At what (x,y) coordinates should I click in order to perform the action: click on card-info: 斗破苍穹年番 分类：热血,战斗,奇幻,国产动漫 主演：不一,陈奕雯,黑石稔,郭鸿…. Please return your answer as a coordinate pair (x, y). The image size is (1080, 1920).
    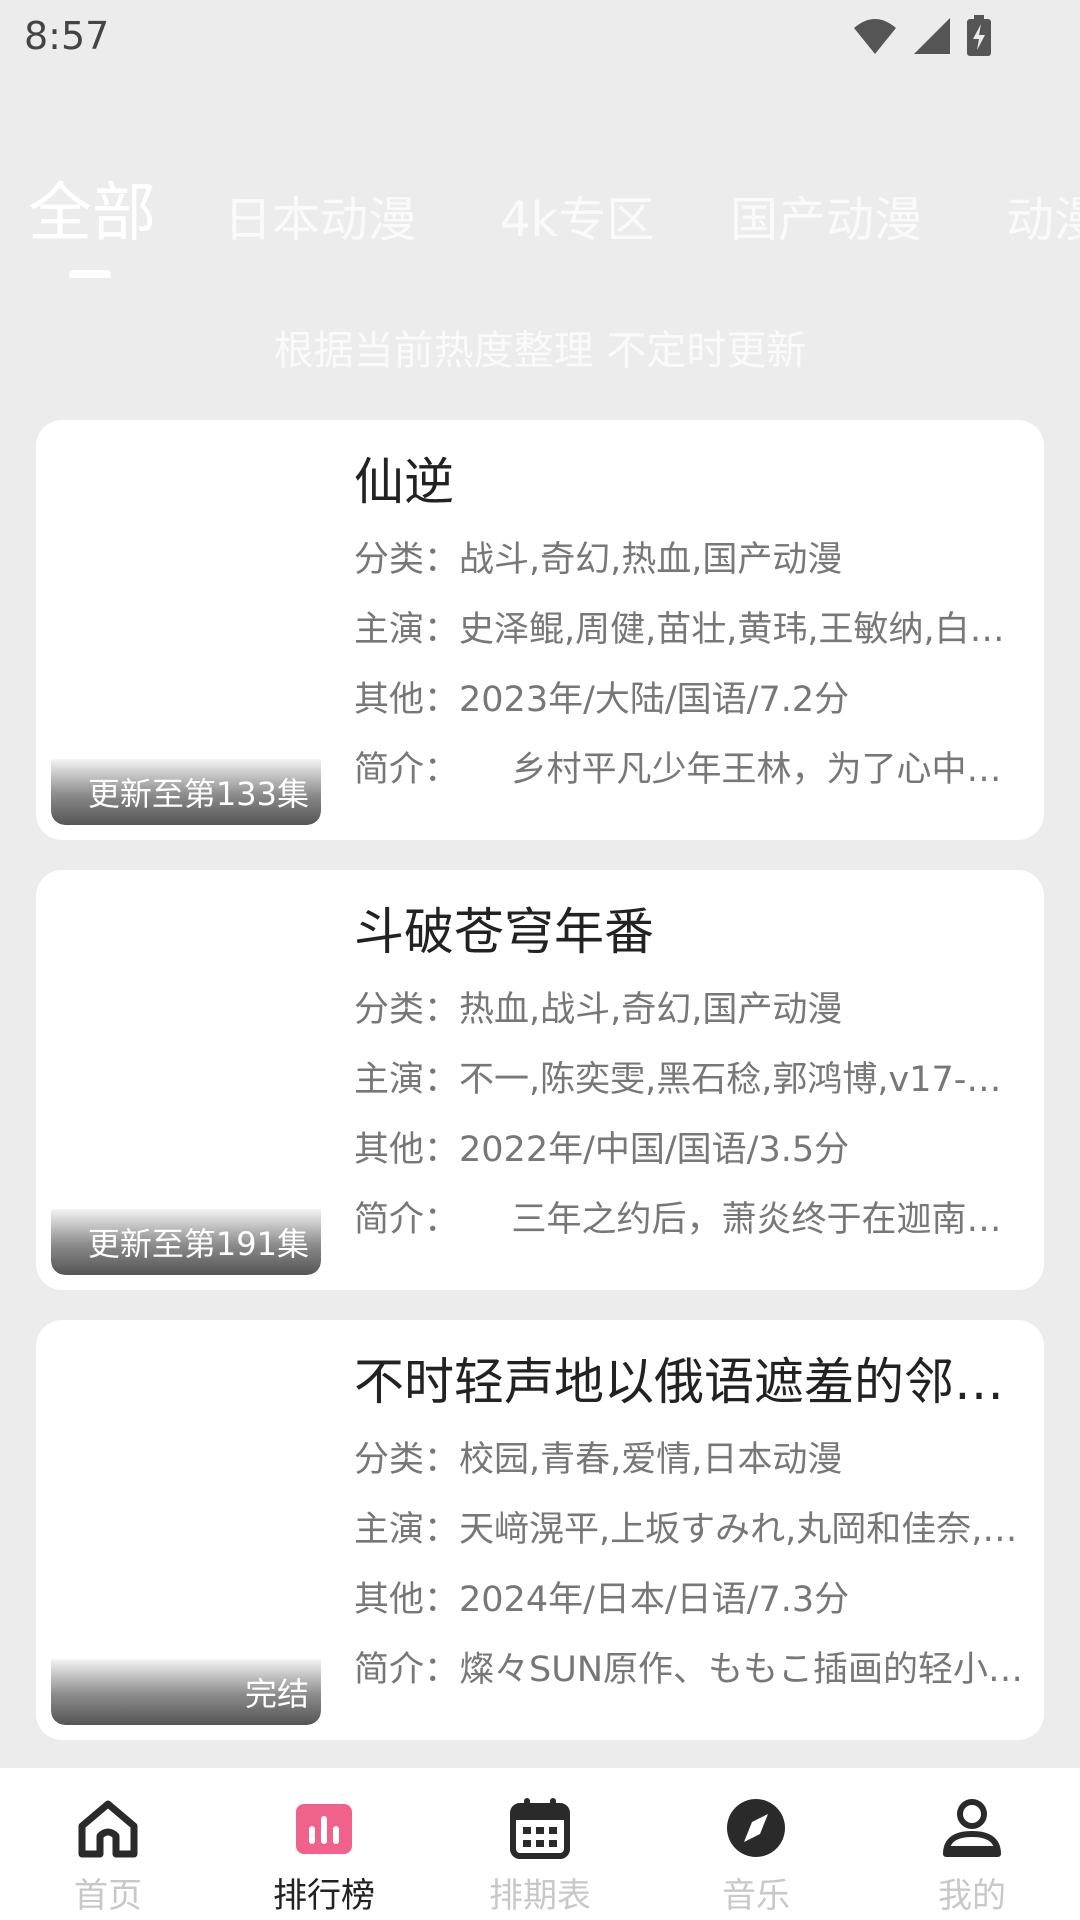
    Looking at the image, I should click on (694, 1076).